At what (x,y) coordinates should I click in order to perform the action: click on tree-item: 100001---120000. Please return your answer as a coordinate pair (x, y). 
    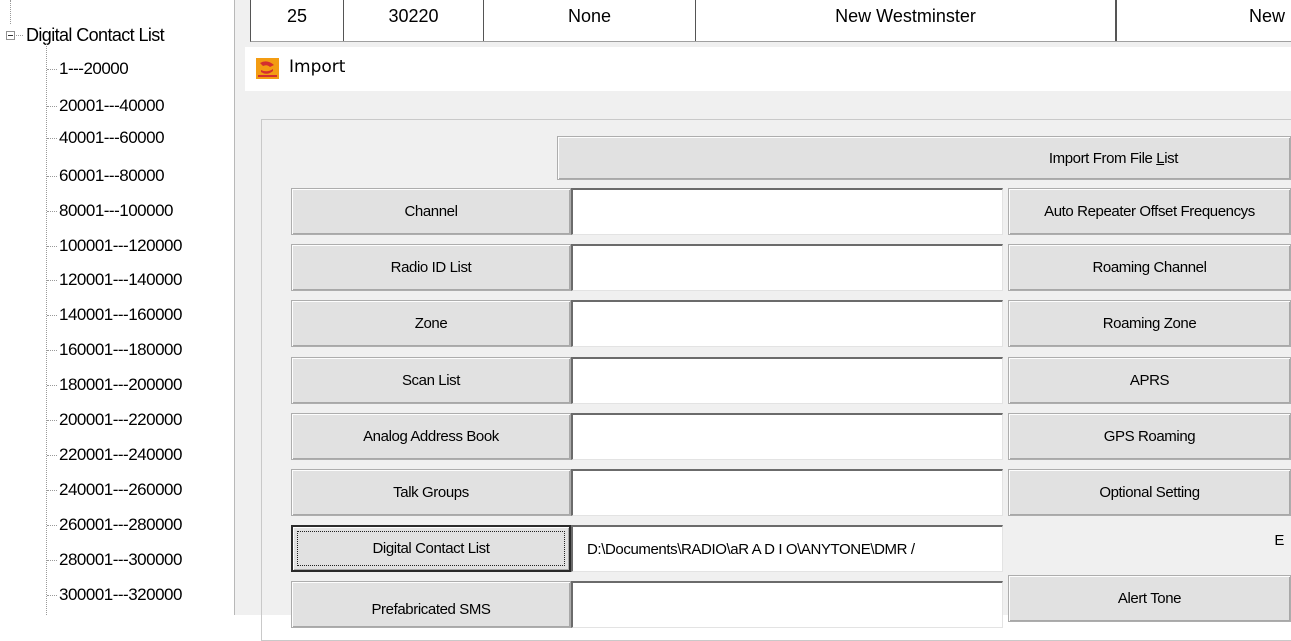
    Looking at the image, I should click on (114, 246).